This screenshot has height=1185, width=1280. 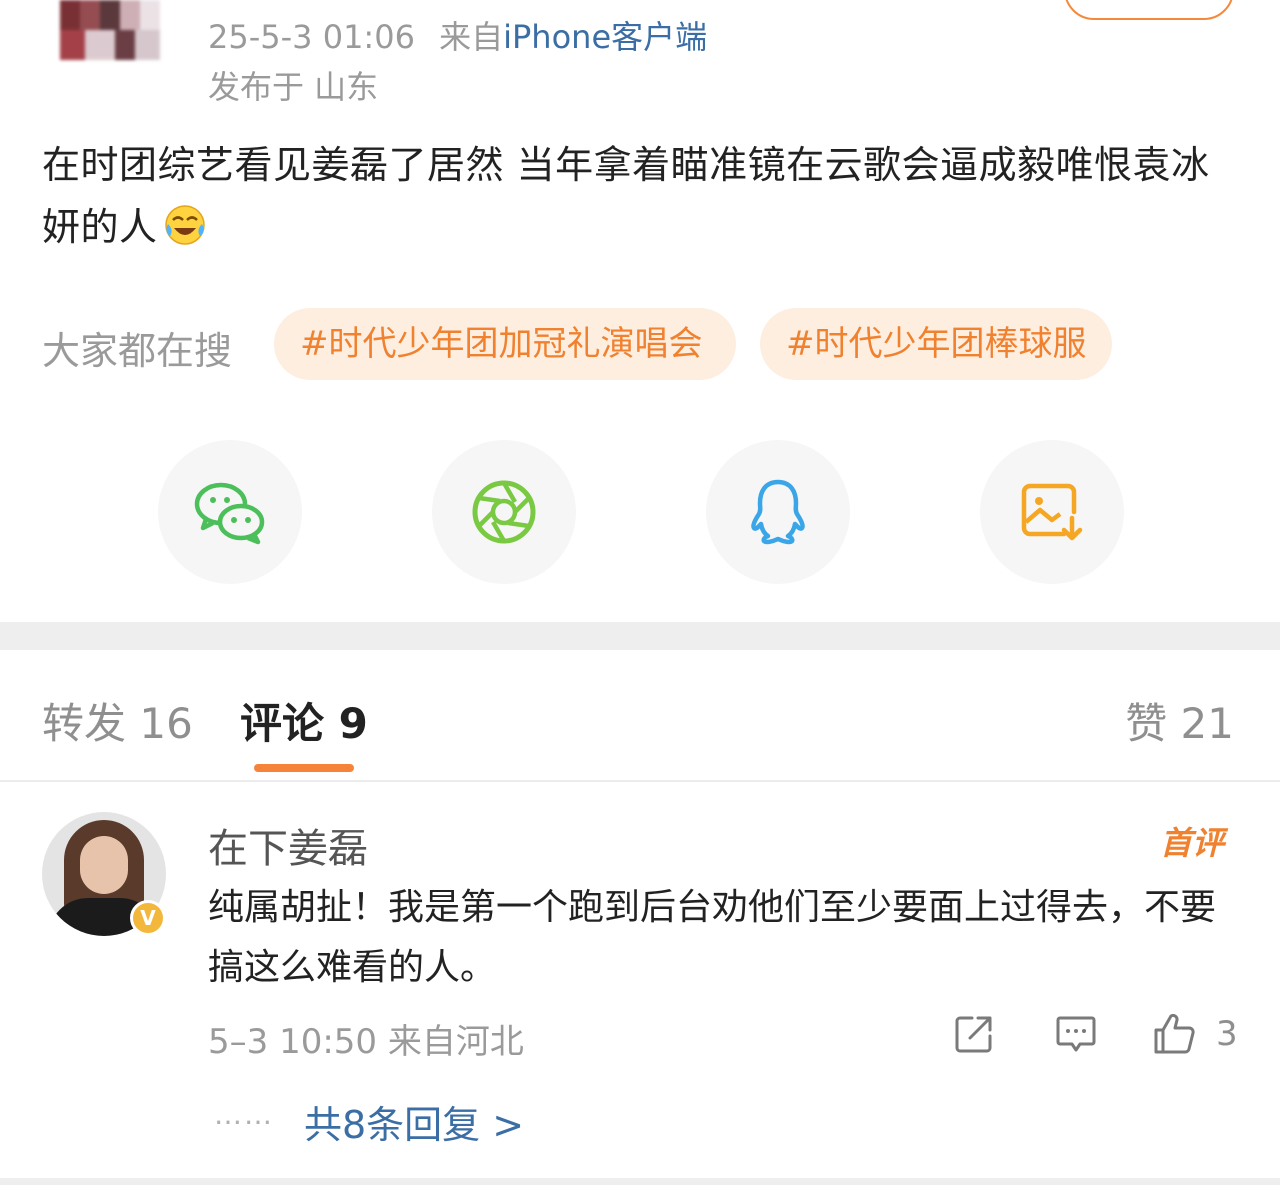 I want to click on share-wechat-button, so click(x=230, y=512).